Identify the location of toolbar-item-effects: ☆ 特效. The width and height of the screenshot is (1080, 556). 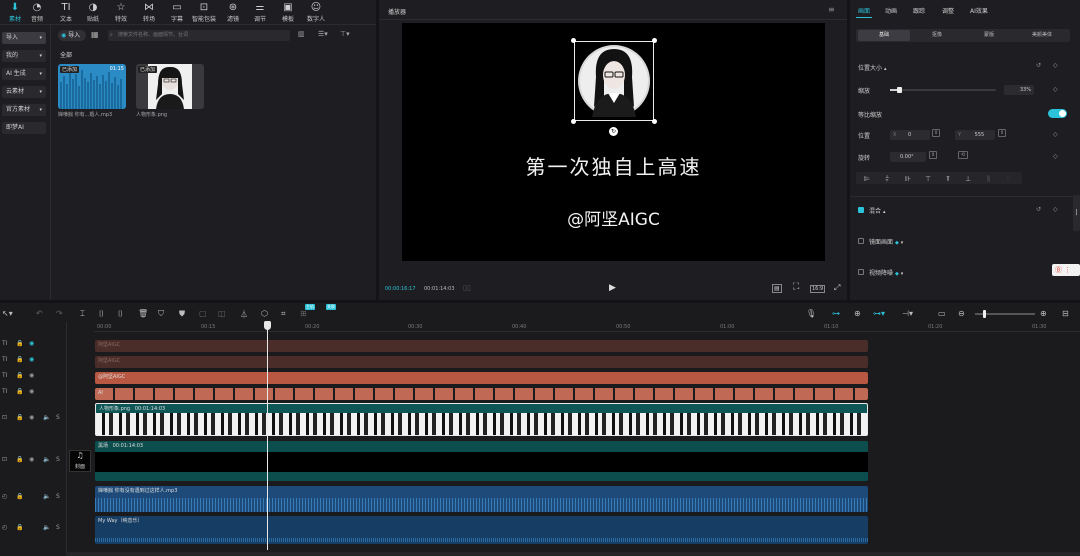
(121, 12).